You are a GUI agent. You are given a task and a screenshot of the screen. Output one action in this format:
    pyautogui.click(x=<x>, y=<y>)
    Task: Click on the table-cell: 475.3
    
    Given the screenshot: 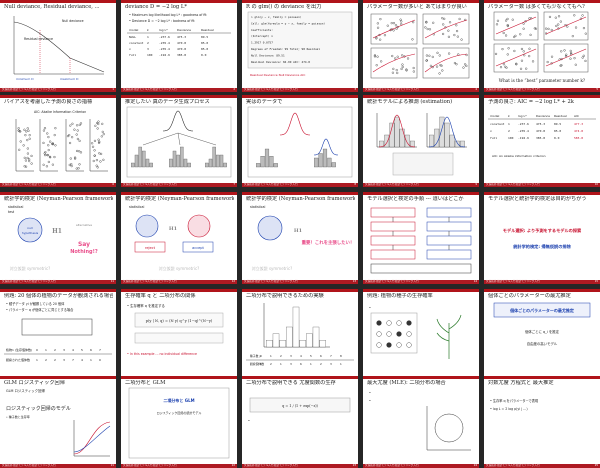 What is the action you would take?
    pyautogui.click(x=540, y=124)
    